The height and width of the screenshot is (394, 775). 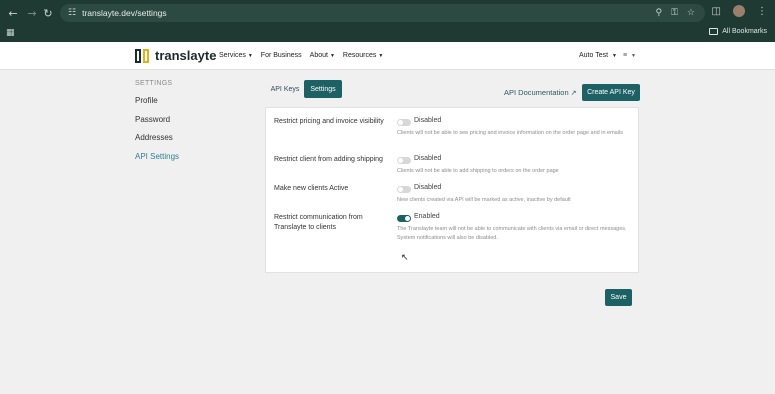 I want to click on profile-avatar, so click(x=739, y=11).